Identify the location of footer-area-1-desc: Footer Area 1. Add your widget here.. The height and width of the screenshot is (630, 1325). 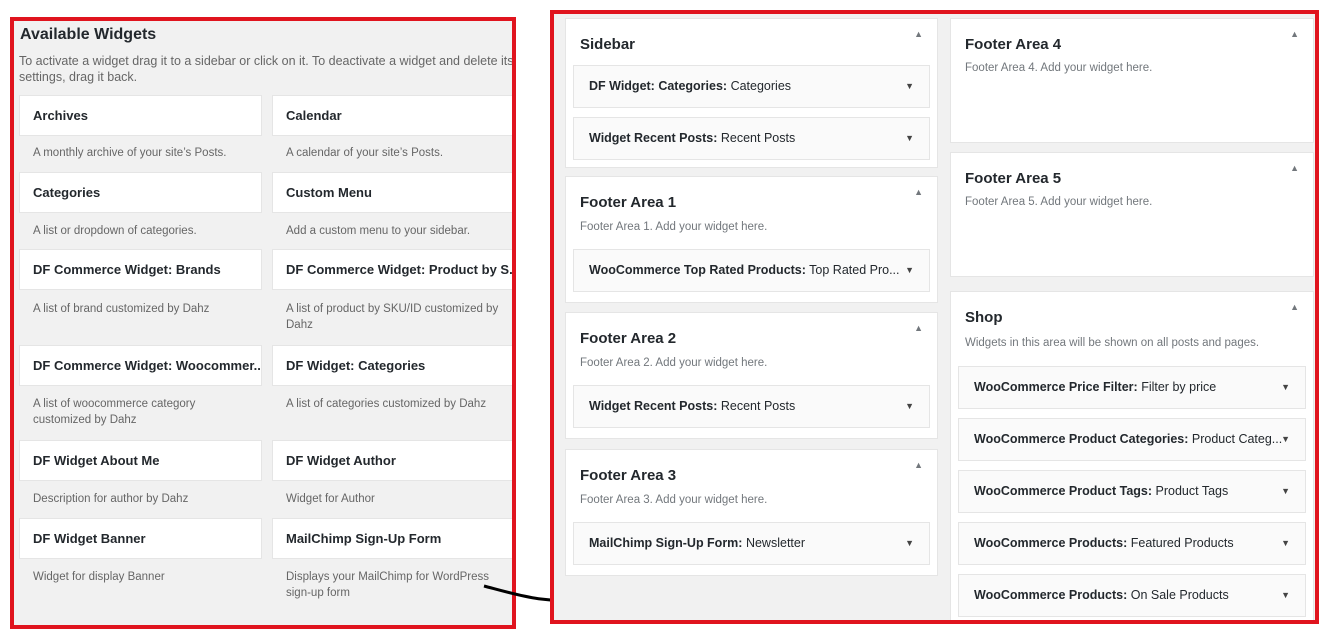
(674, 227).